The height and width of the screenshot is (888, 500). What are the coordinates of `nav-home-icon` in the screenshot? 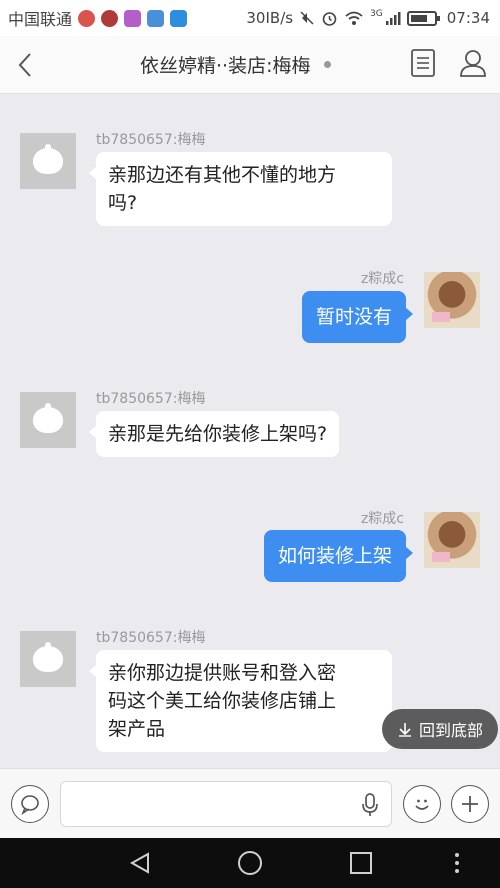 It's located at (250, 863).